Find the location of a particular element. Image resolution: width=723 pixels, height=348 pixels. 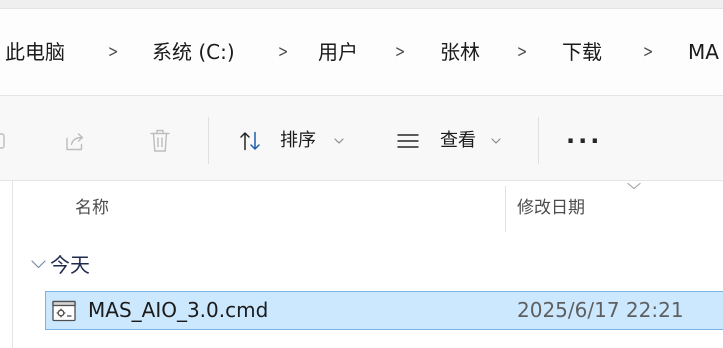

sort-indicator-icon is located at coordinates (634, 186).